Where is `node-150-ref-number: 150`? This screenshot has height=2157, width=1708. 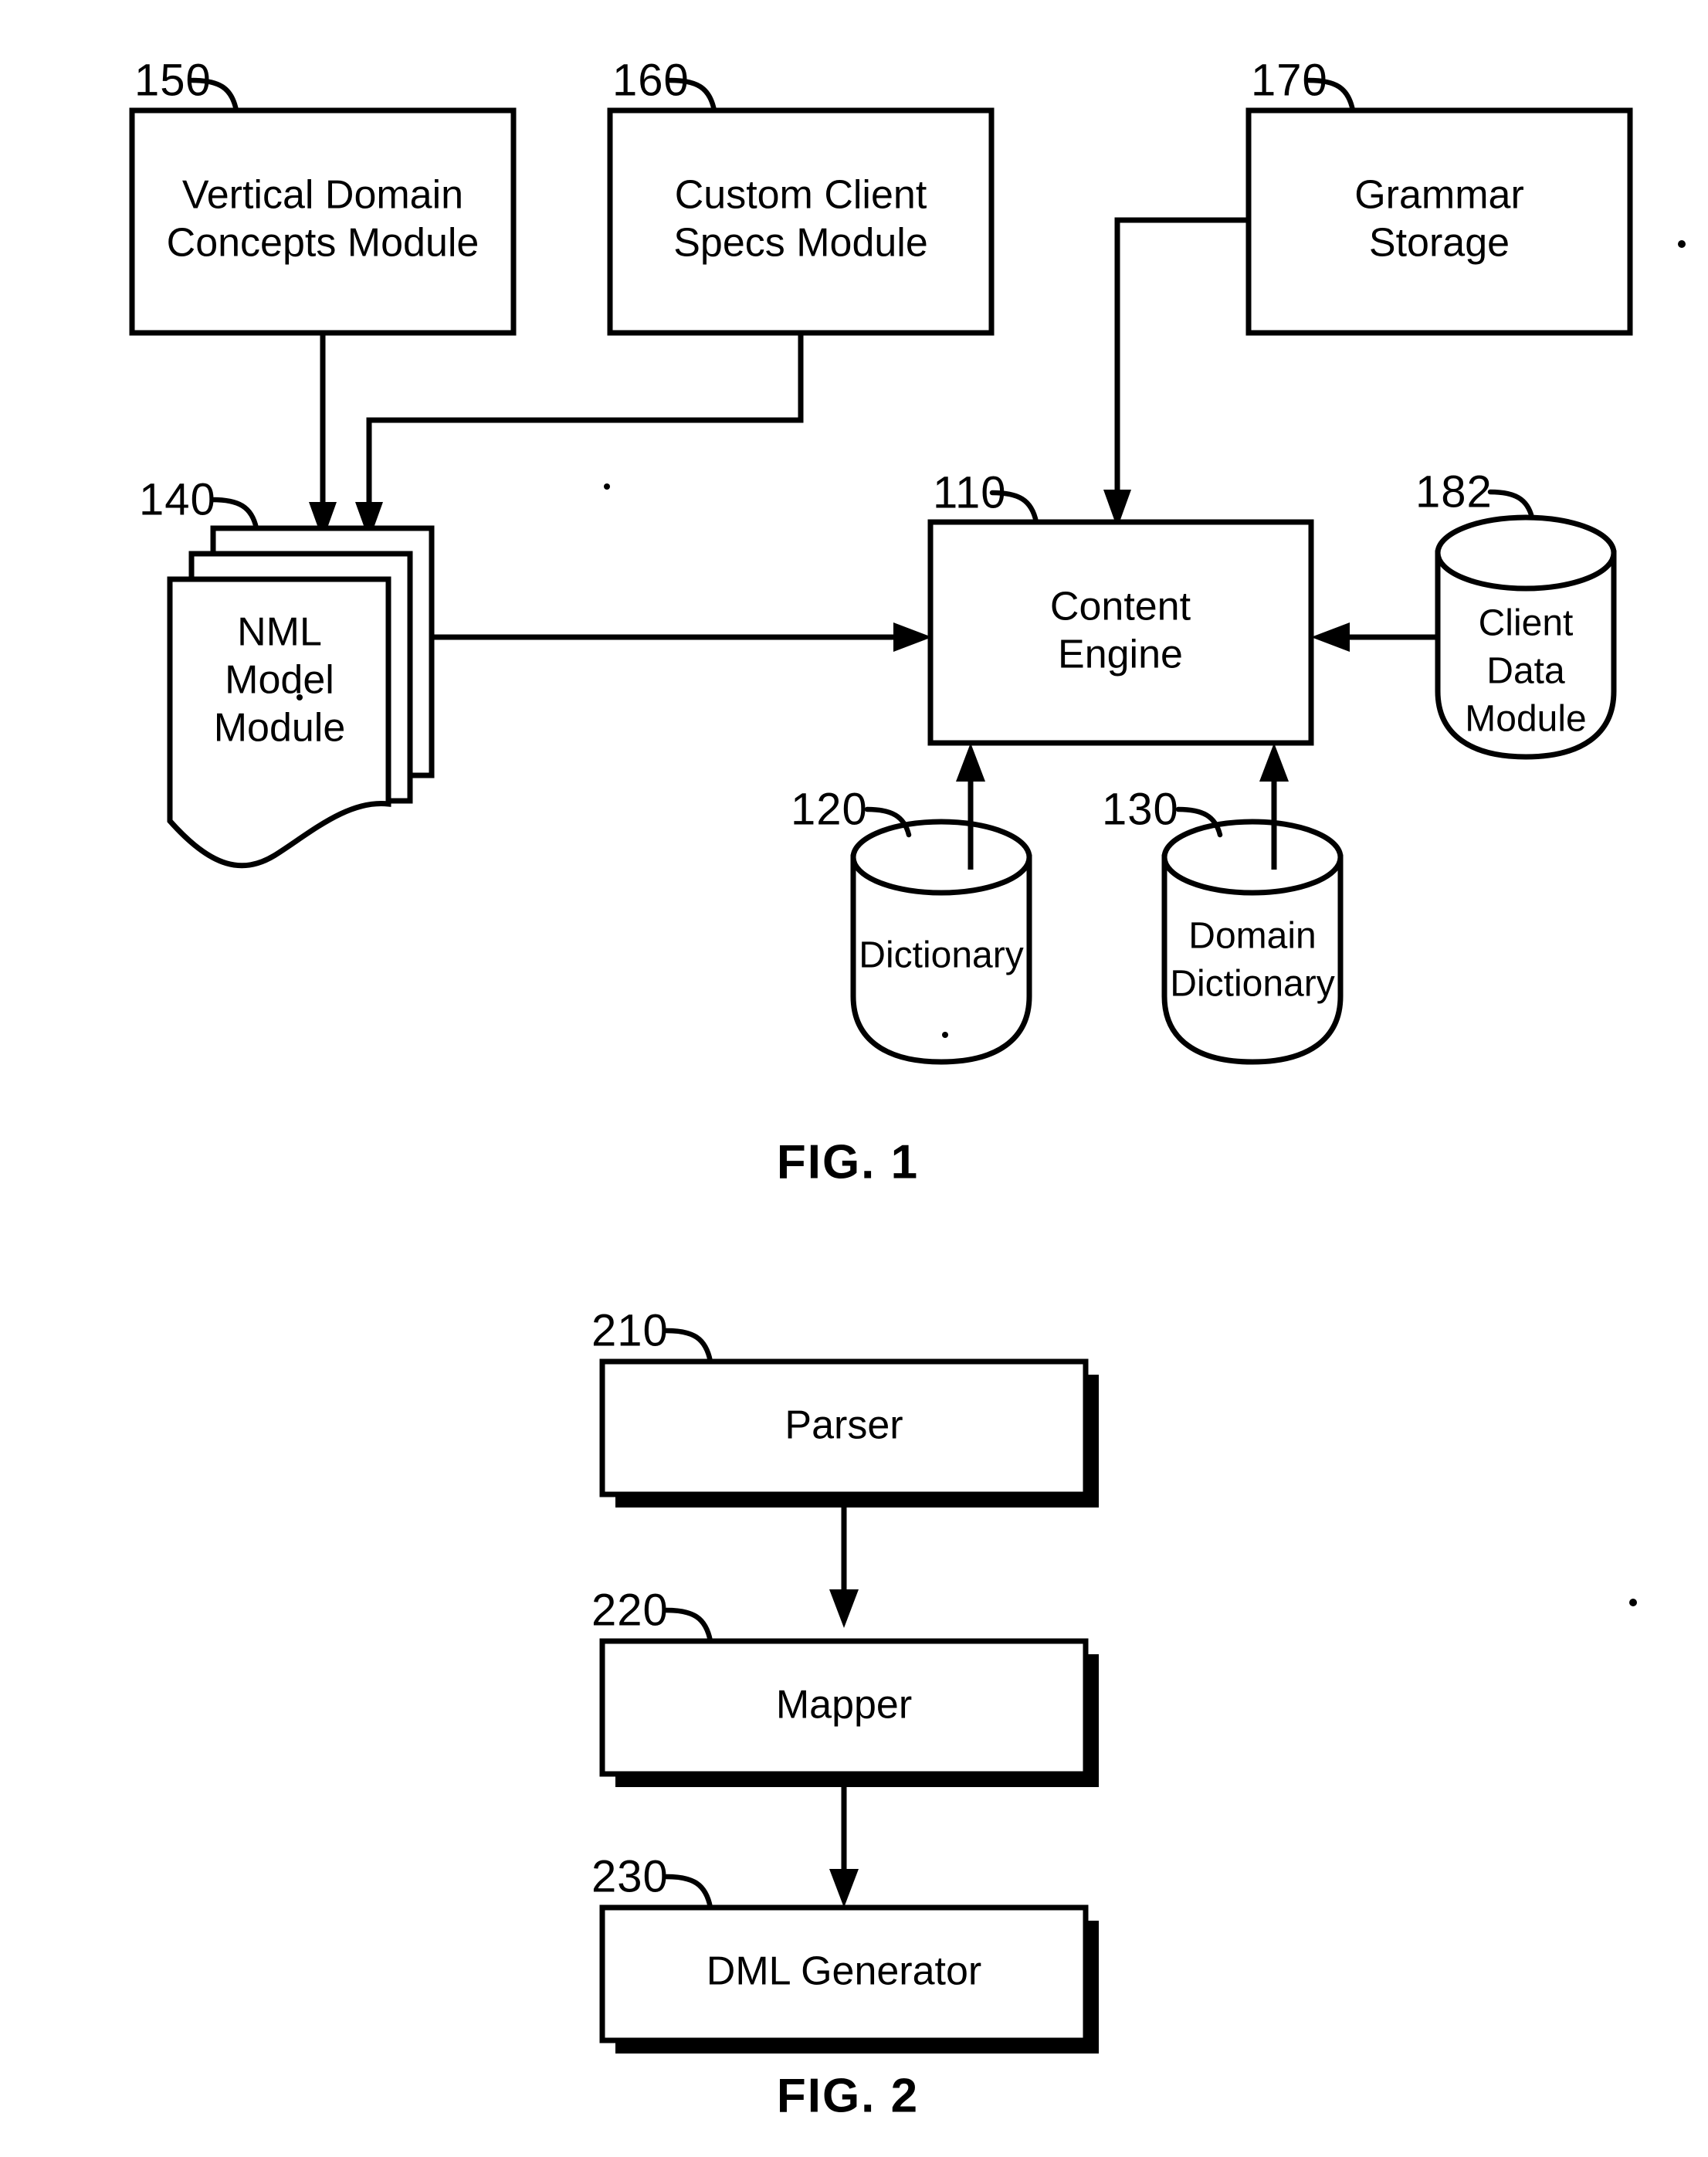 node-150-ref-number: 150 is located at coordinates (173, 80).